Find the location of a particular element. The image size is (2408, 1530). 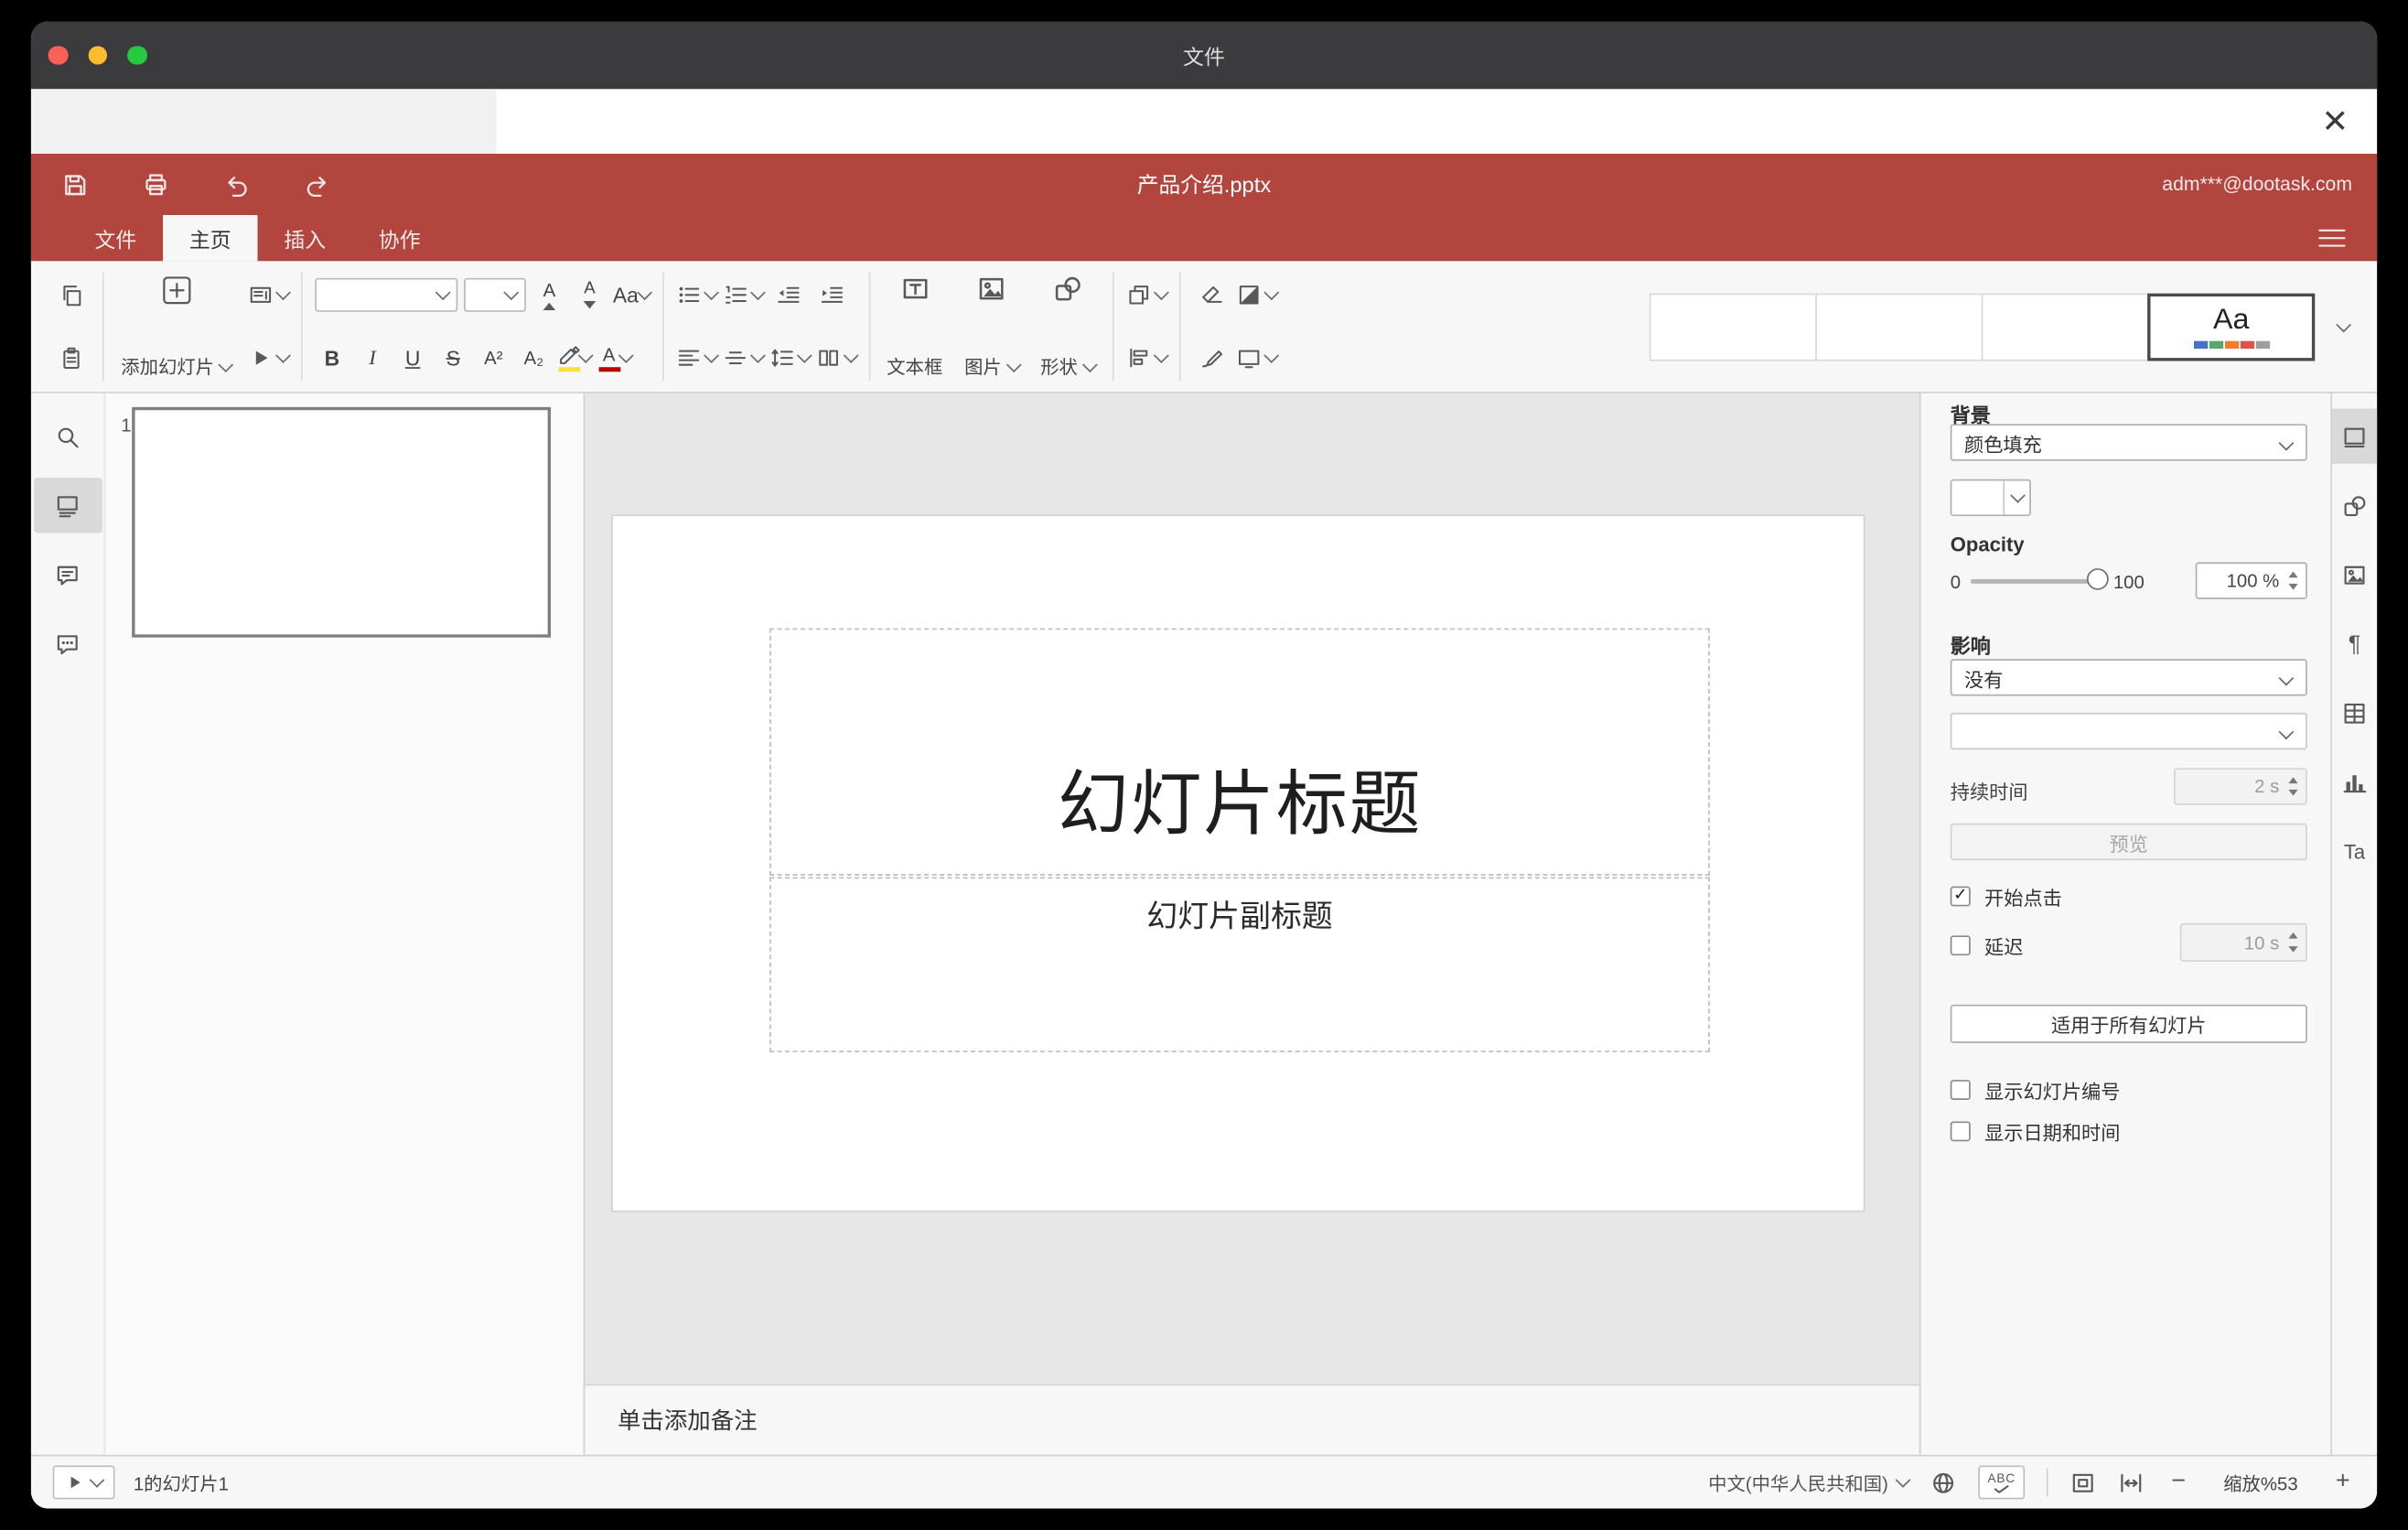

save-icon is located at coordinates (74, 184).